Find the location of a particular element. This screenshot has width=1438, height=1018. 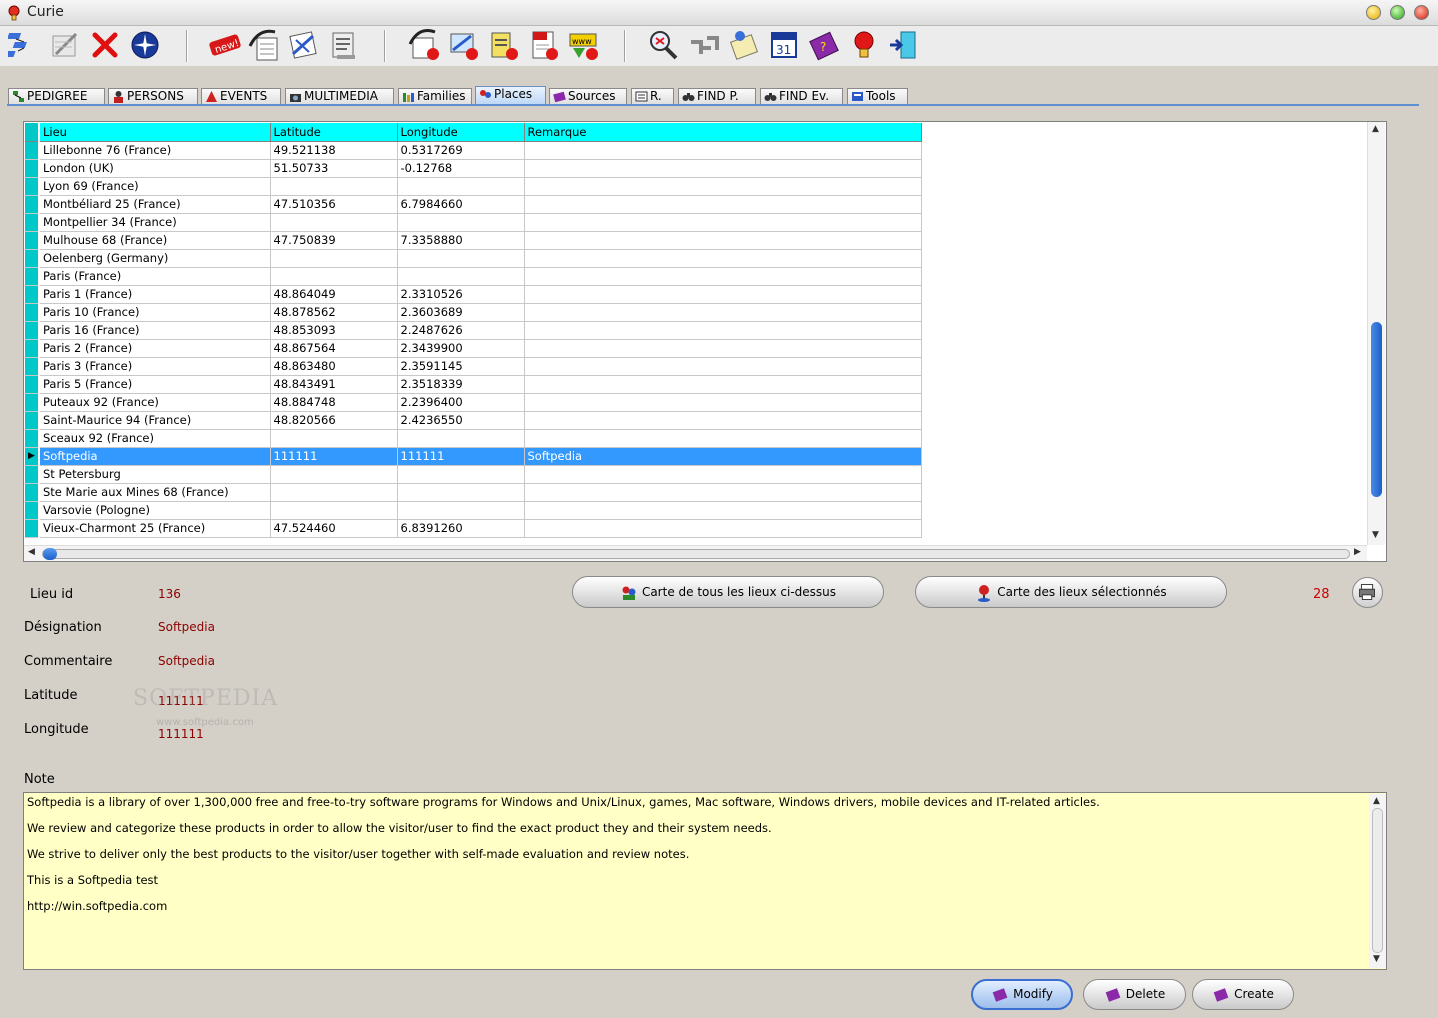

tab-find-p: FIND P. is located at coordinates (717, 96).